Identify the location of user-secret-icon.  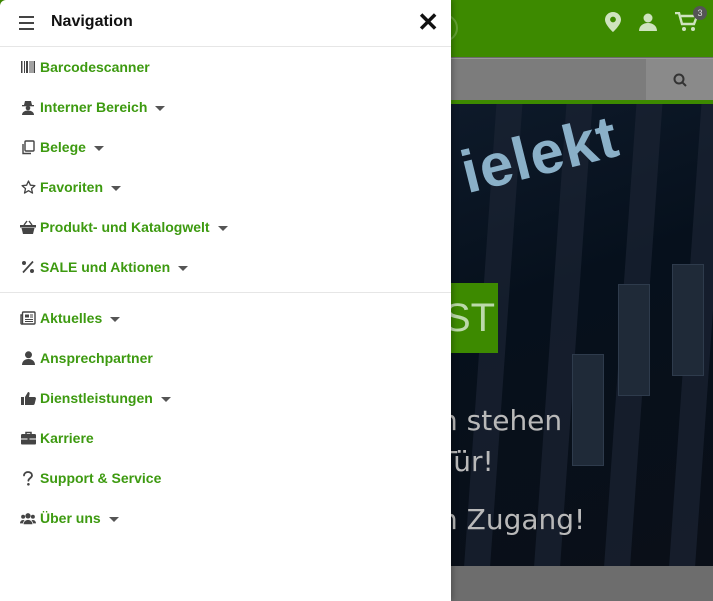
(28, 107).